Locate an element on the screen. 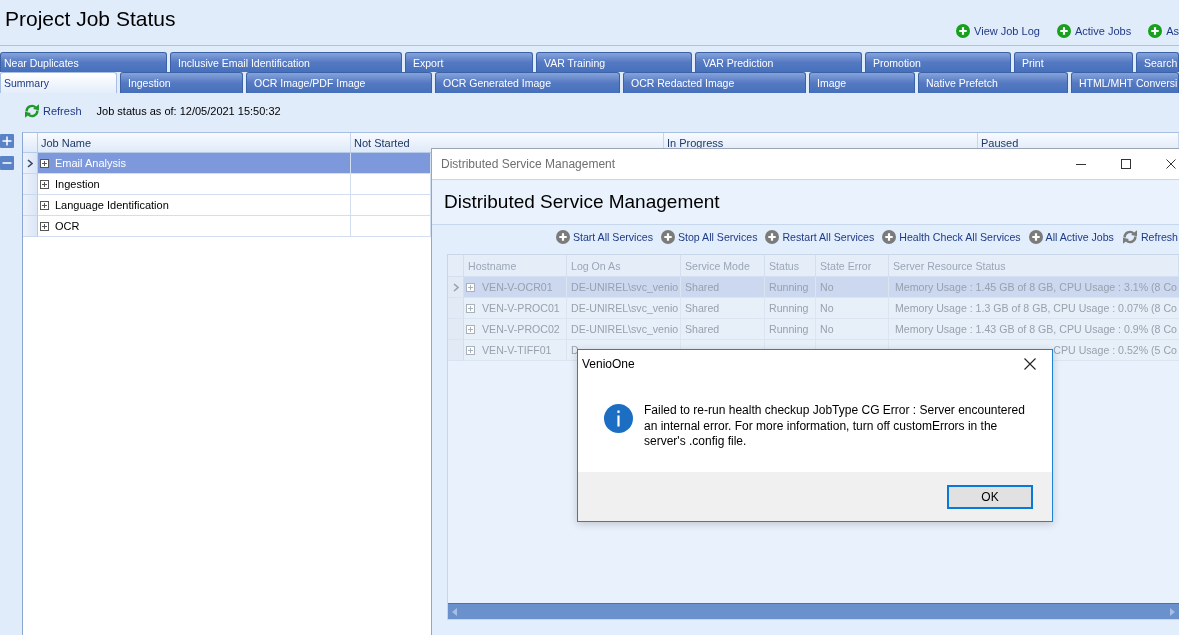  refresh-link: Refresh is located at coordinates (53, 111).